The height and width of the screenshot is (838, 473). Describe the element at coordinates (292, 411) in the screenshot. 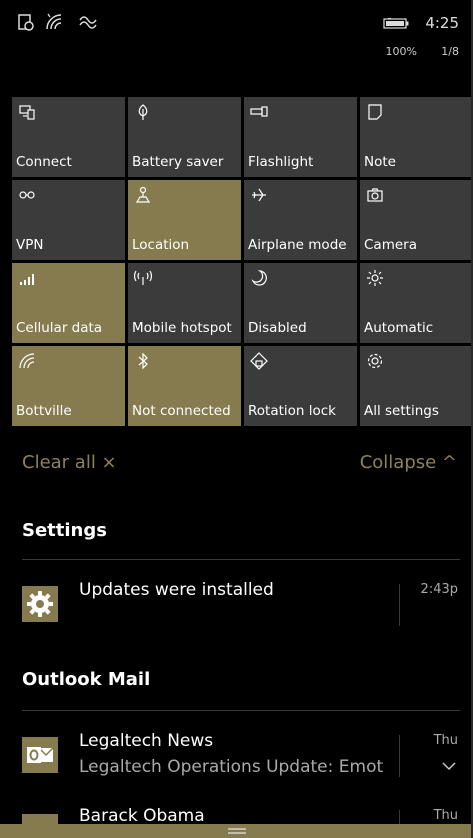

I see `tile-label: Rotation lock` at that location.